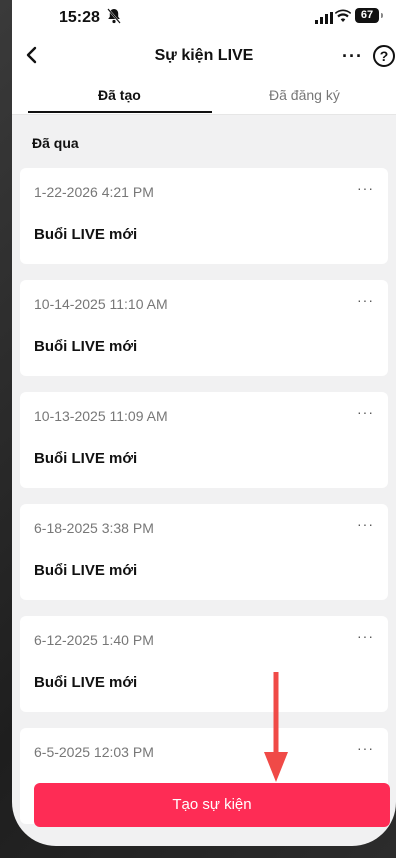 Image resolution: width=396 pixels, height=858 pixels. What do you see at coordinates (55, 143) in the screenshot?
I see `section-header-past: Đã qua` at bounding box center [55, 143].